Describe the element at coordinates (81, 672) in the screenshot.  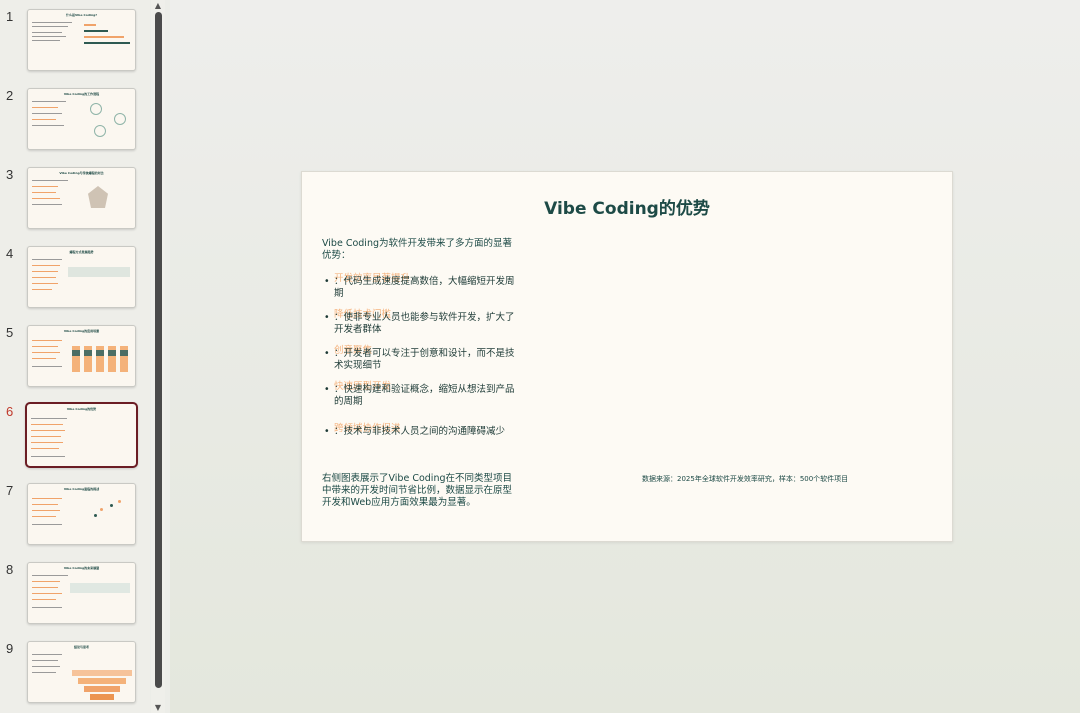
I see `slide-thumbnail: 结论与思考` at that location.